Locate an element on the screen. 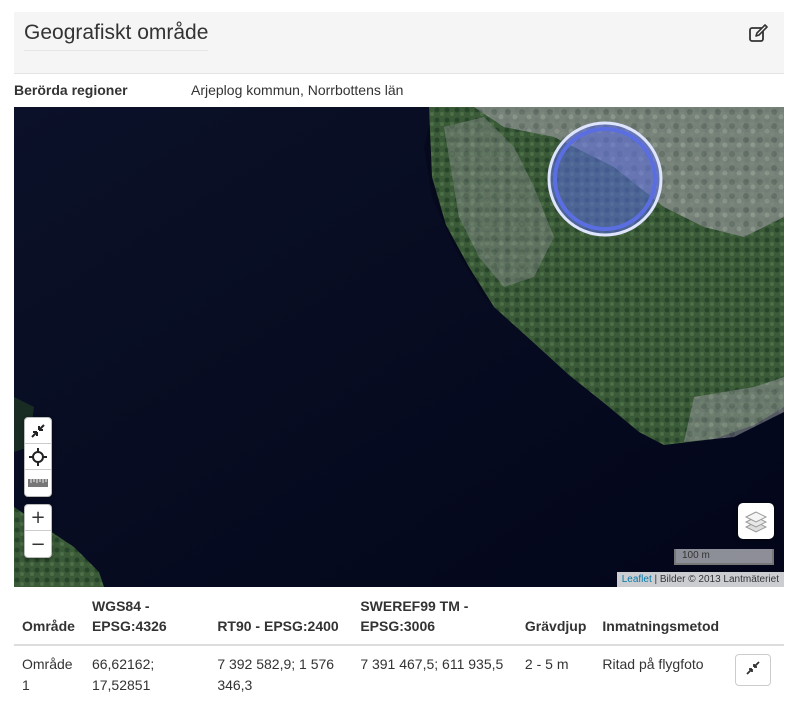  map-tools-group is located at coordinates (38, 457).